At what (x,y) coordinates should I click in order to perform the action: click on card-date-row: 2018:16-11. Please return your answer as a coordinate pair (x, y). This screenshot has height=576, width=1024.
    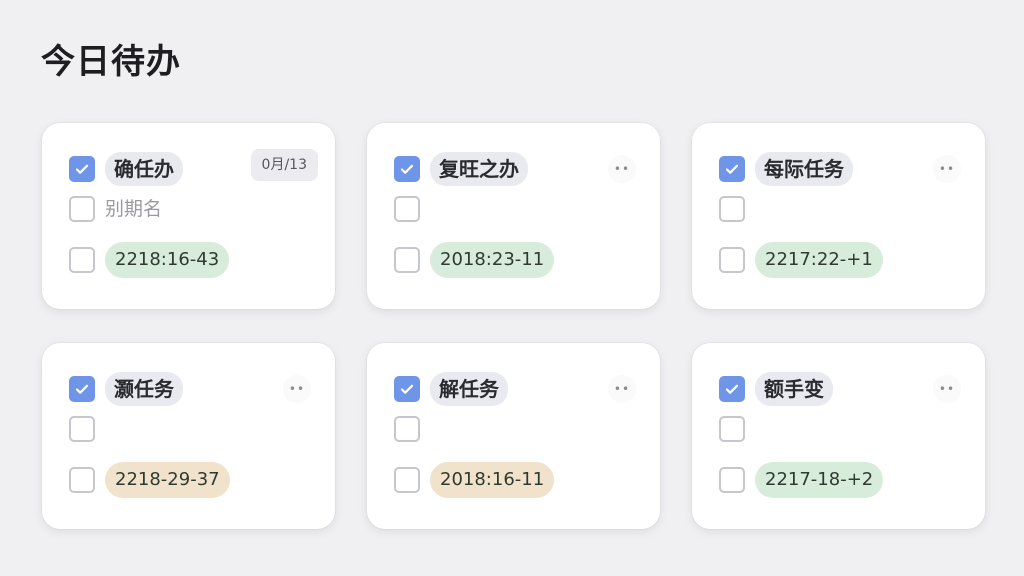
    Looking at the image, I should click on (474, 480).